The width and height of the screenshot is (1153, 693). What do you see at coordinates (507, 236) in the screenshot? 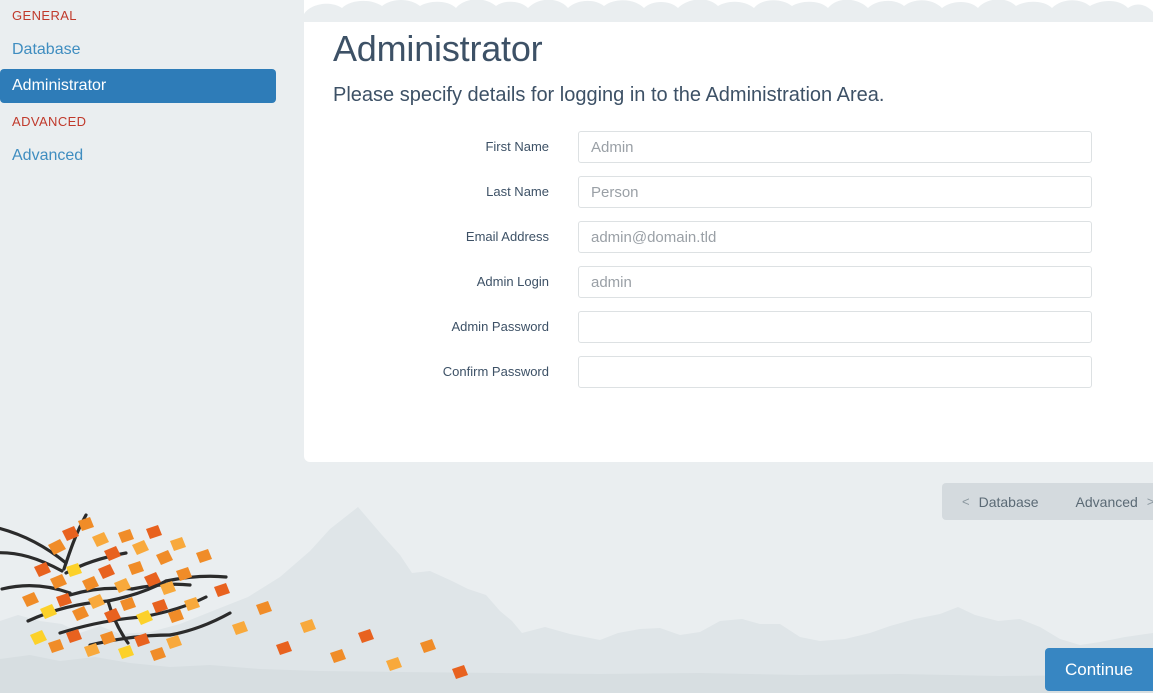
I see `label-email-address: Email Address` at bounding box center [507, 236].